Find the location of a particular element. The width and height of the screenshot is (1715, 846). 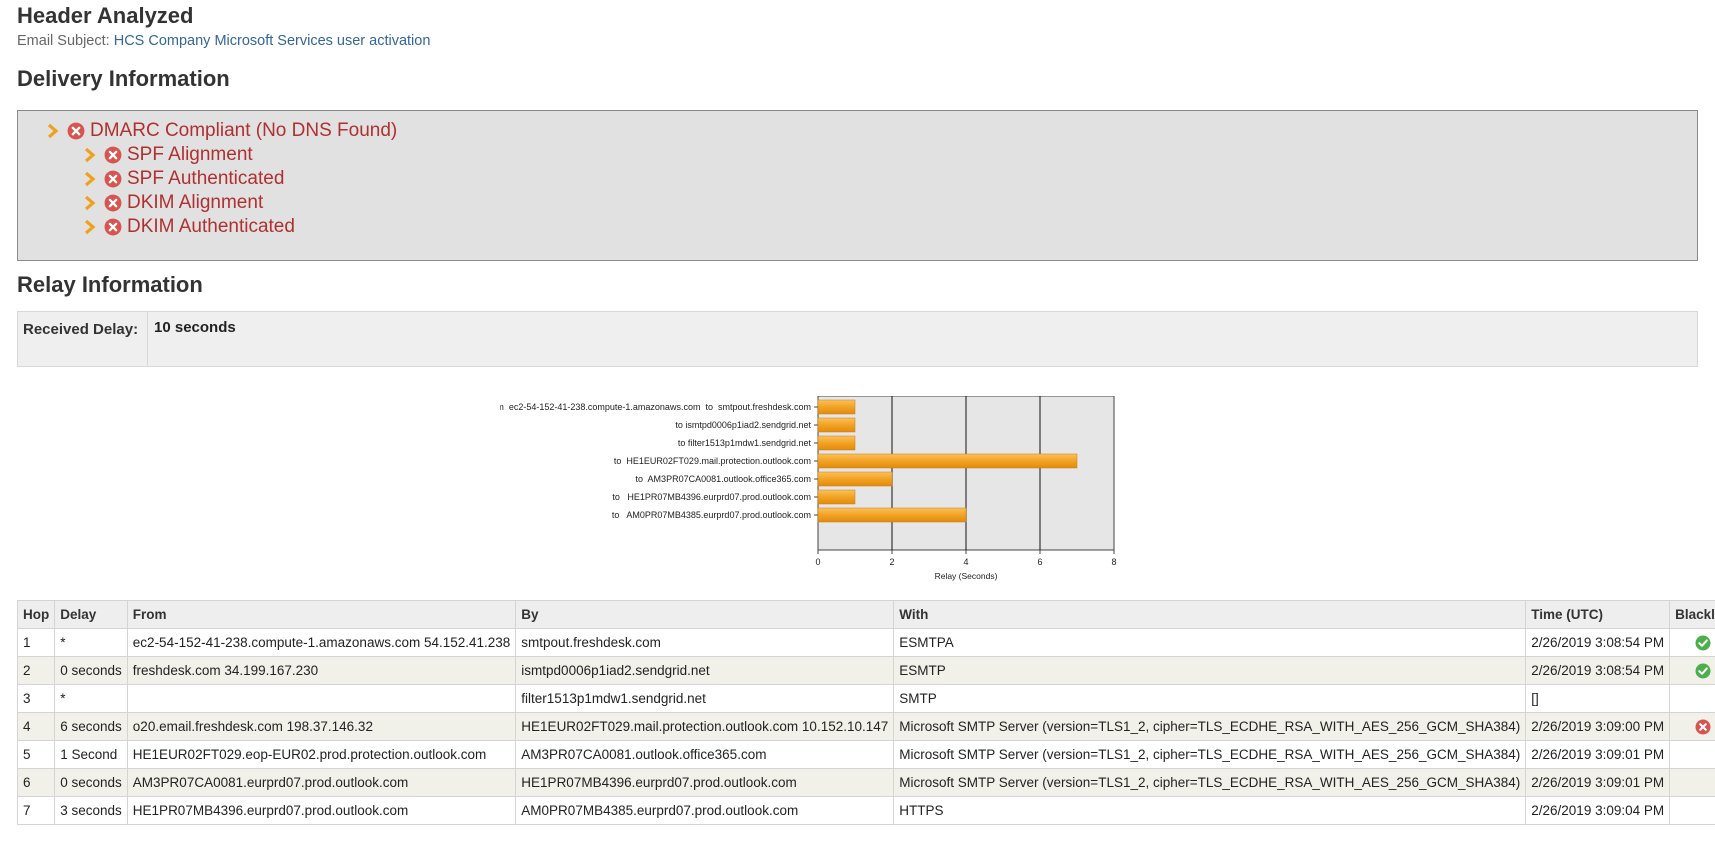

delivery-item: SPF Alignment is located at coordinates (167, 155).